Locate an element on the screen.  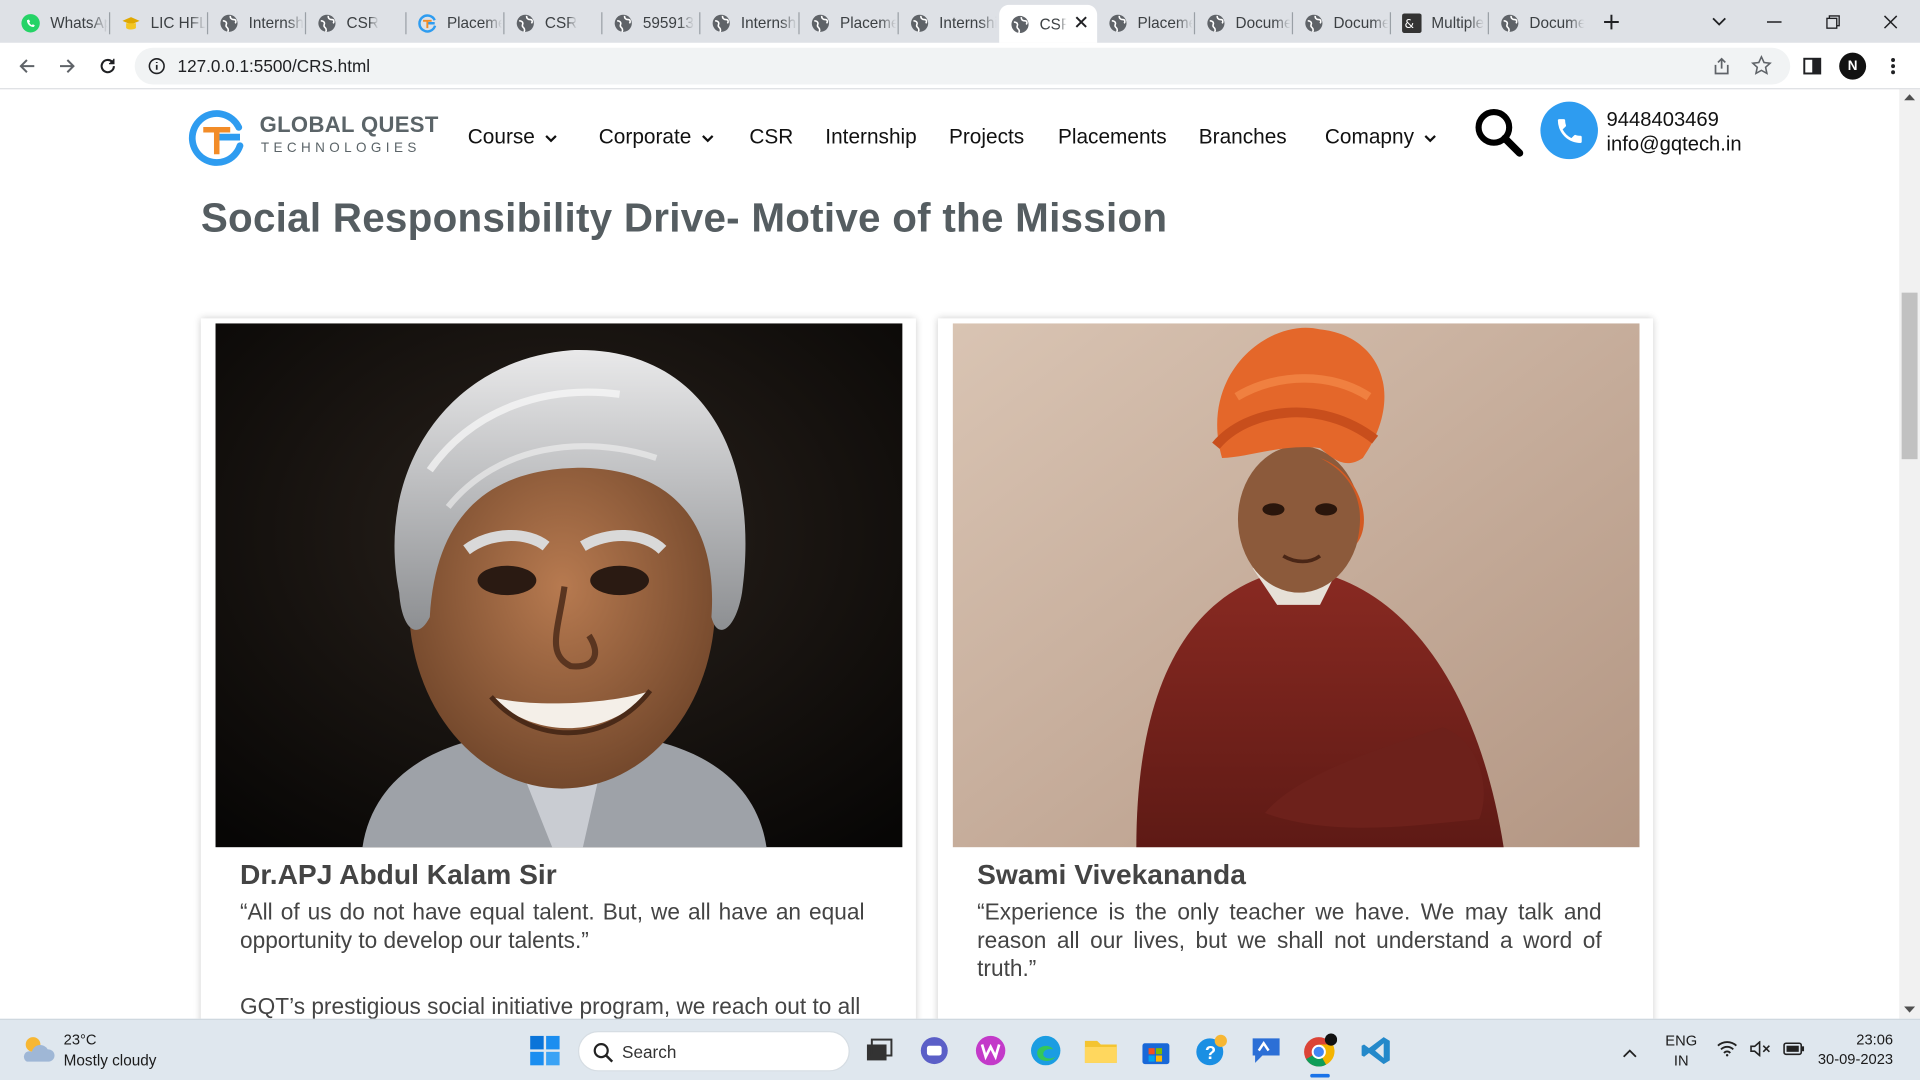
system-tray-status is located at coordinates (1761, 1048).